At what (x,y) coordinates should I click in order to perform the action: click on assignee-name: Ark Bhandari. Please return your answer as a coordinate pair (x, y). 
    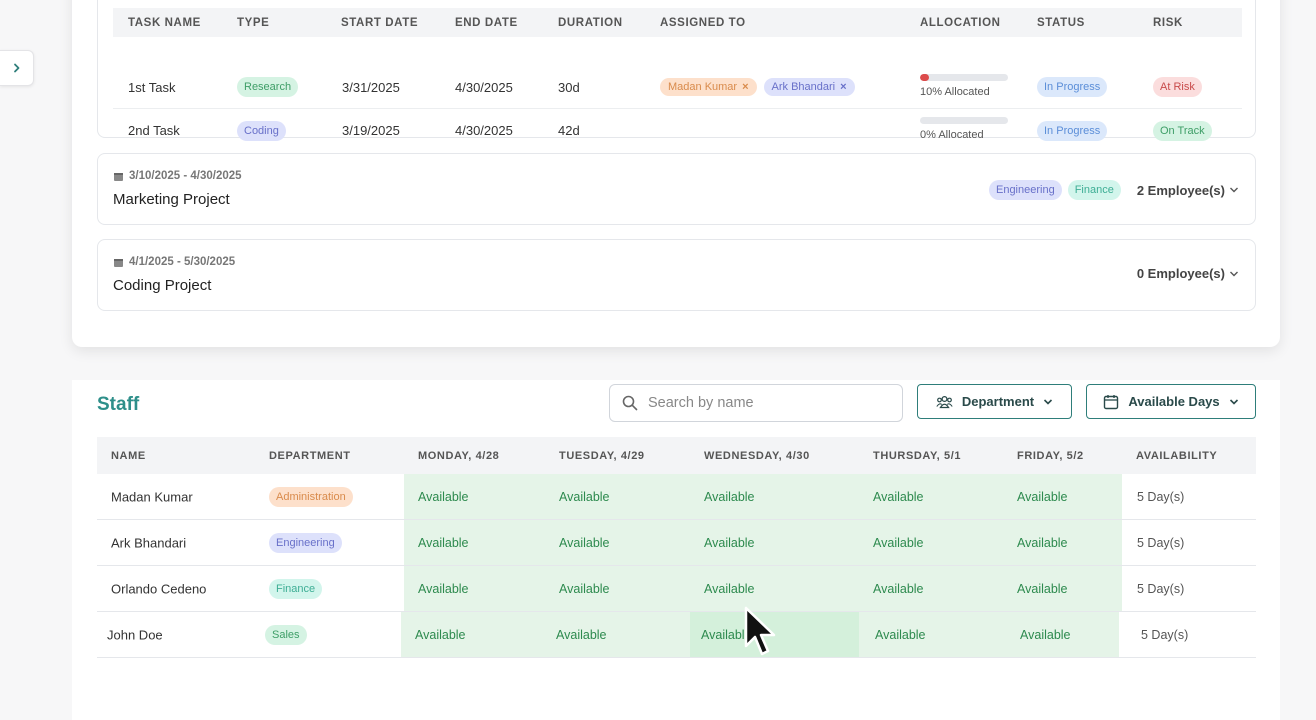
    Looking at the image, I should click on (803, 87).